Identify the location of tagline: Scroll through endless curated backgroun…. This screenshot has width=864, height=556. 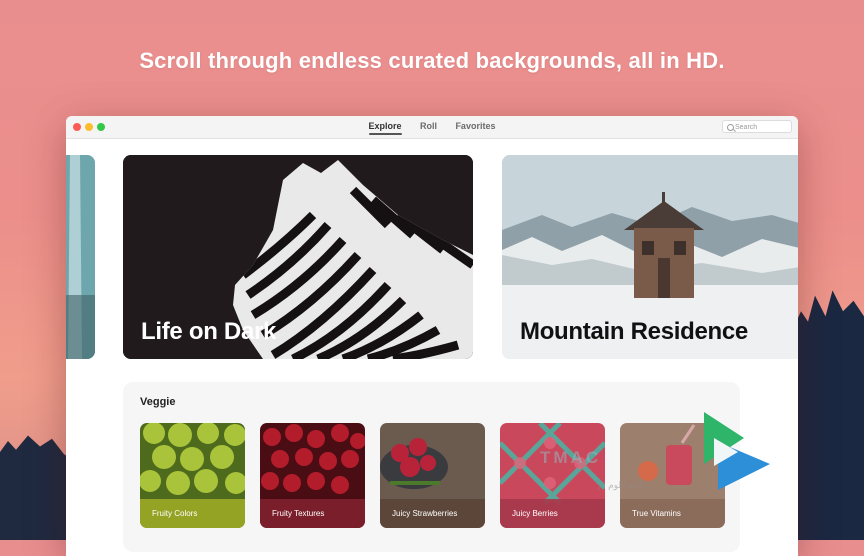
(432, 60).